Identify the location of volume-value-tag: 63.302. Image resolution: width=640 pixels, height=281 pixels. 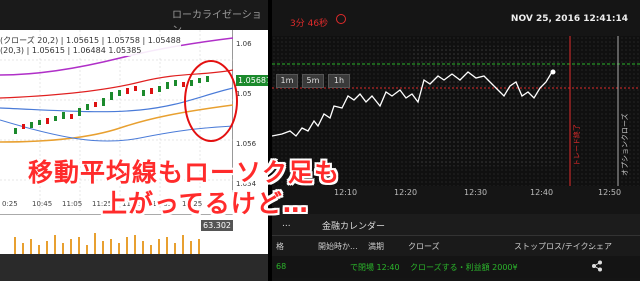
(217, 225).